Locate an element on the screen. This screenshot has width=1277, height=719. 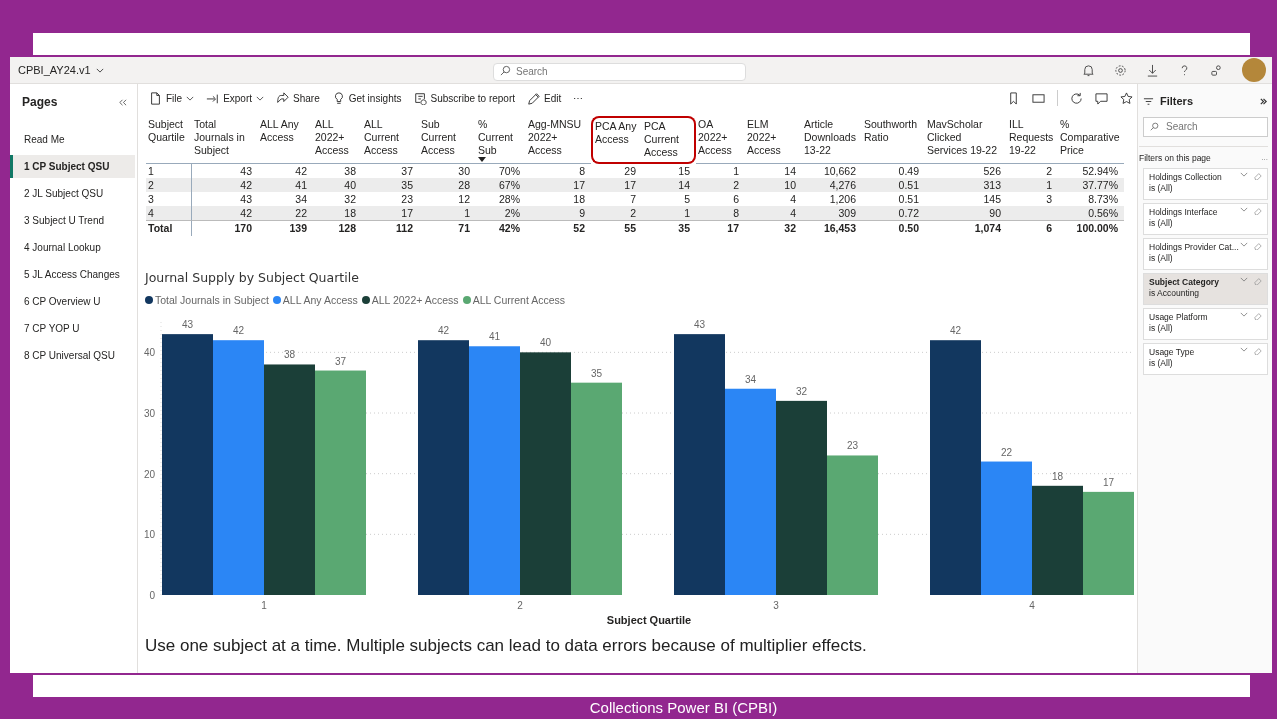
download-icon is located at coordinates (1152, 70).